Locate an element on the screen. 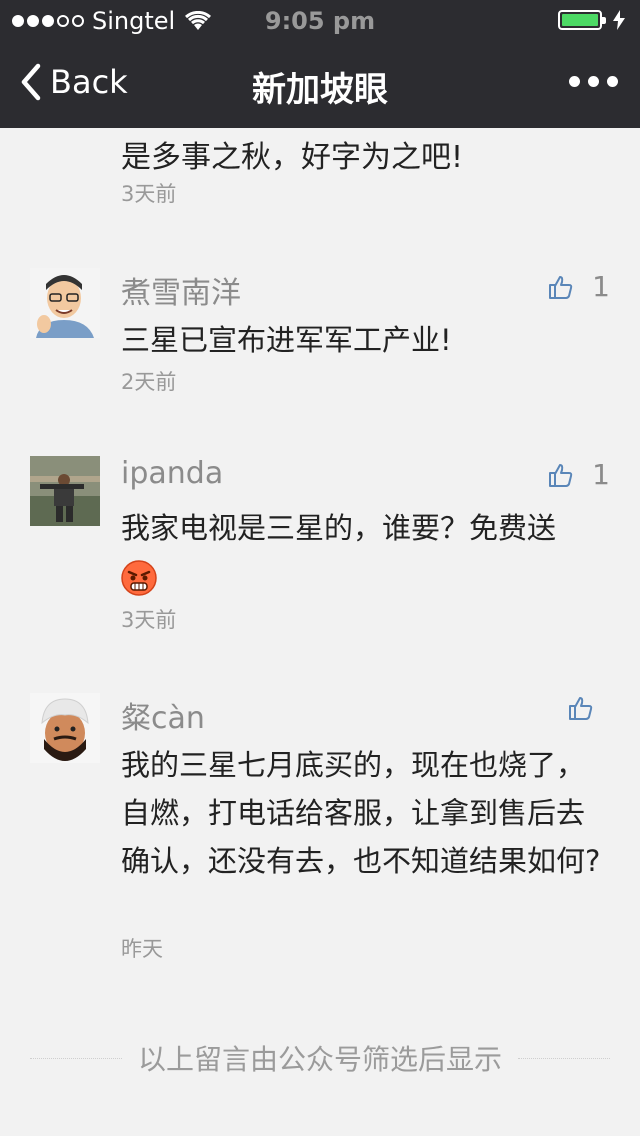 The height and width of the screenshot is (1136, 640). comment-author: ipanda is located at coordinates (172, 473).